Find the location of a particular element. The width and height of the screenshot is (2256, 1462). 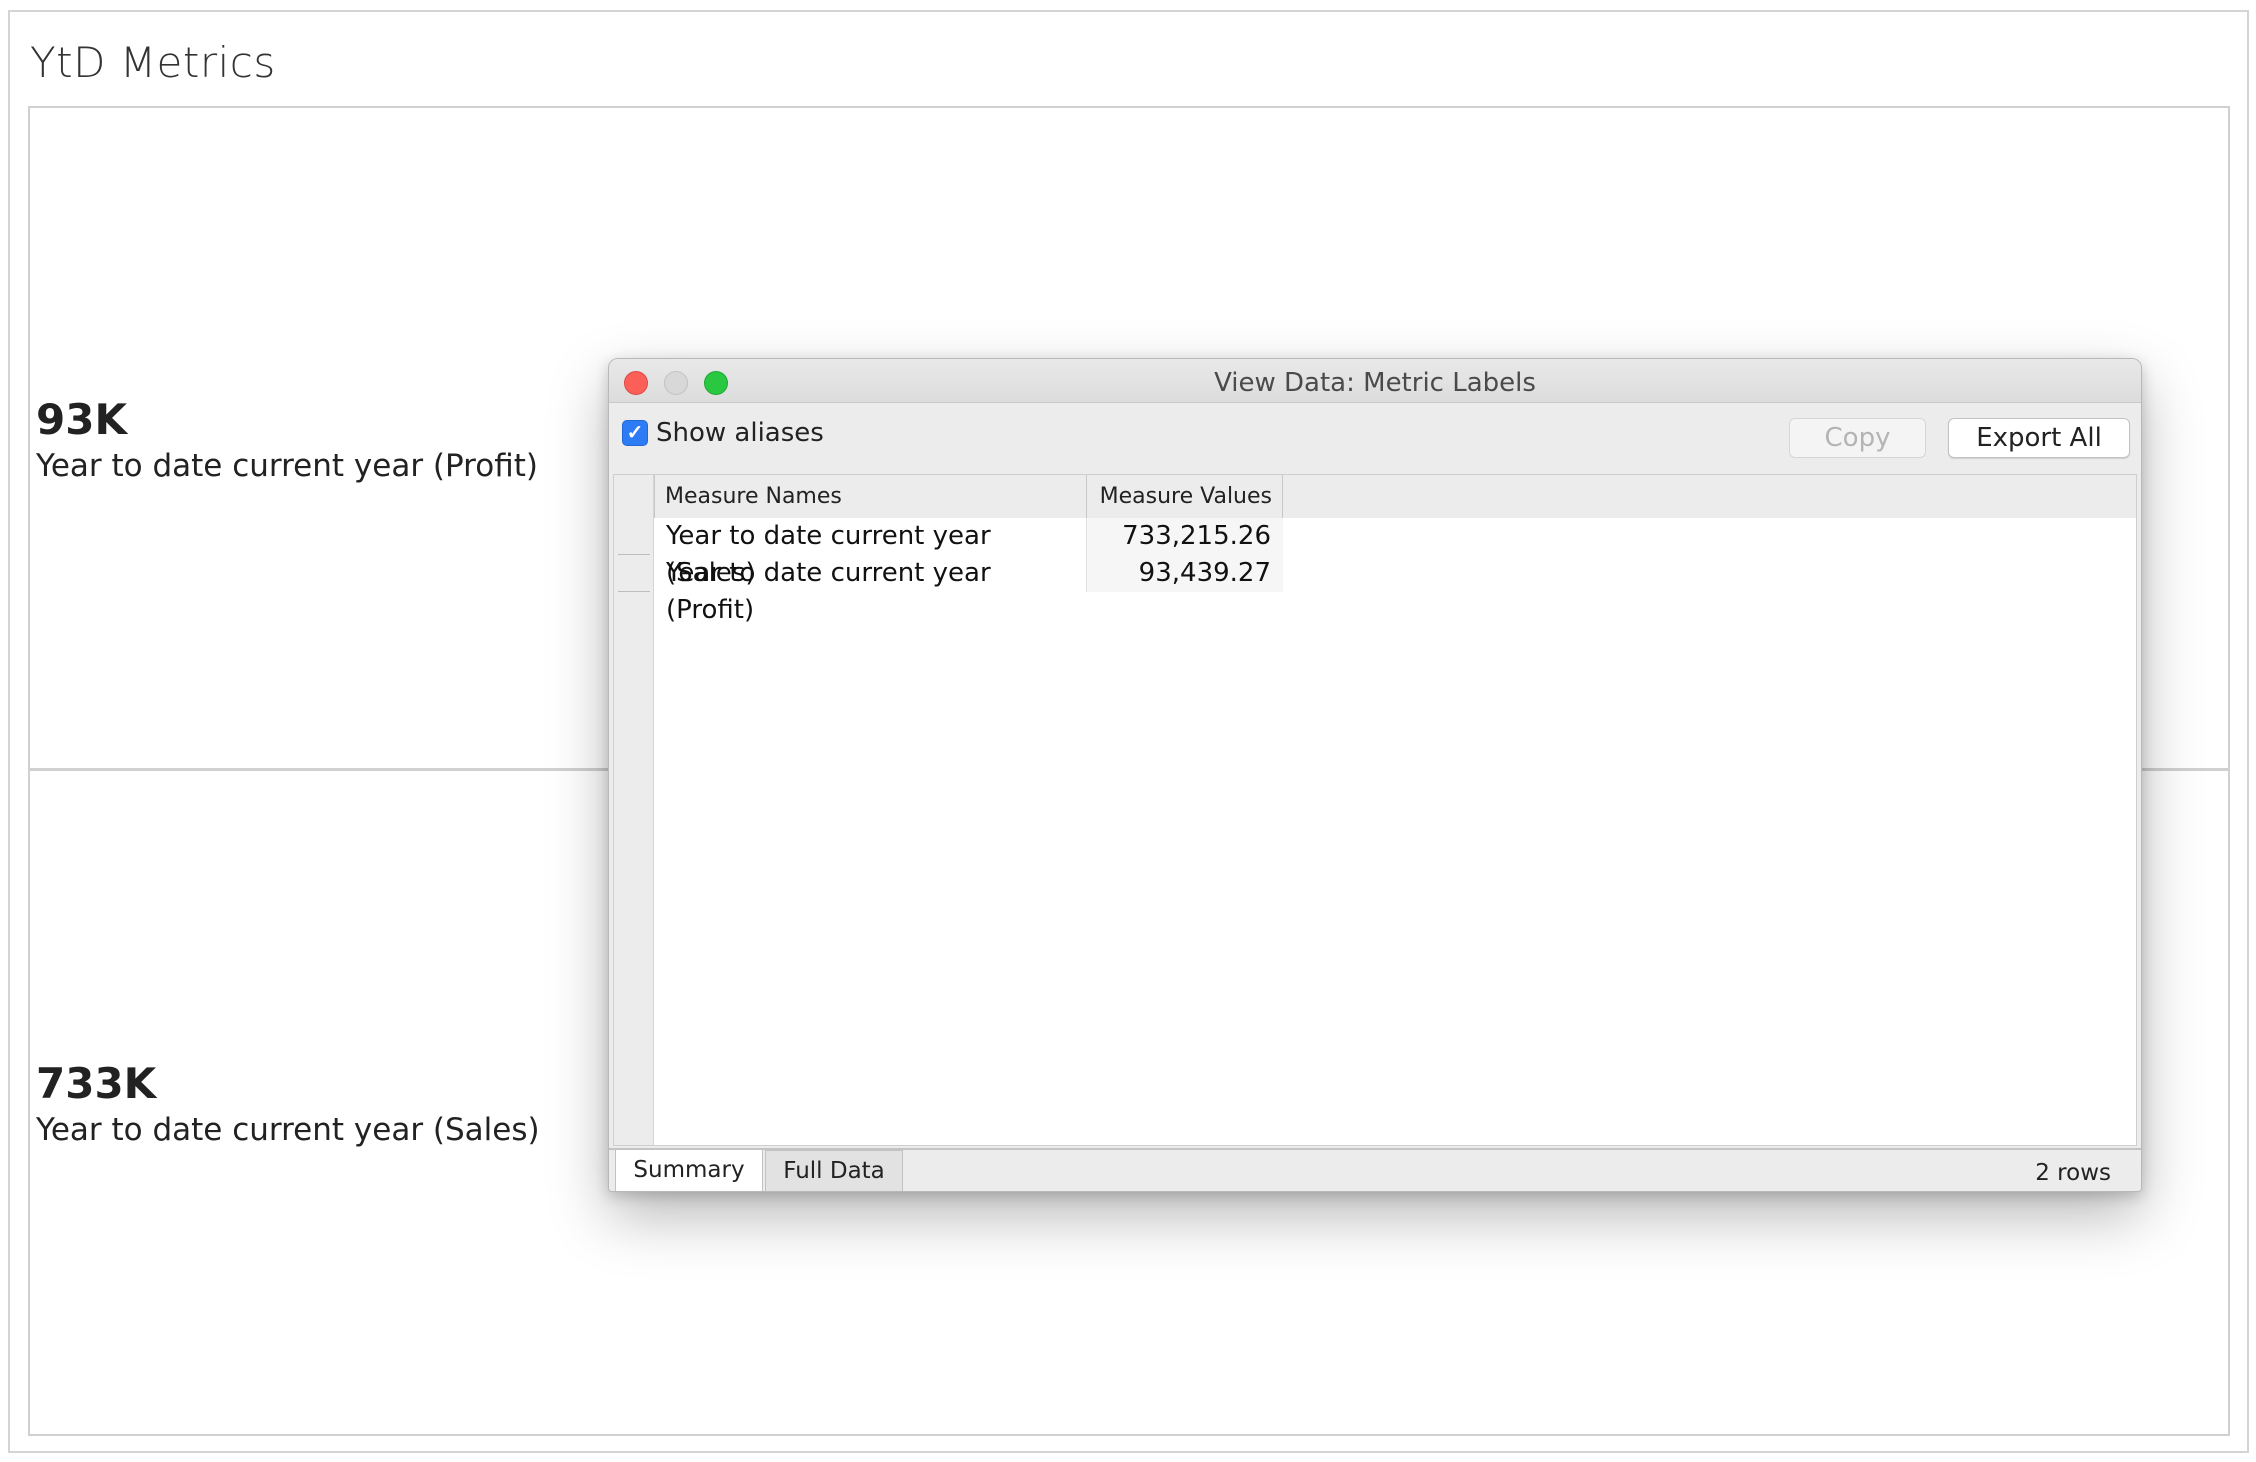

view-data-footer: Summary Full Data 2 rows is located at coordinates (1375, 1169).